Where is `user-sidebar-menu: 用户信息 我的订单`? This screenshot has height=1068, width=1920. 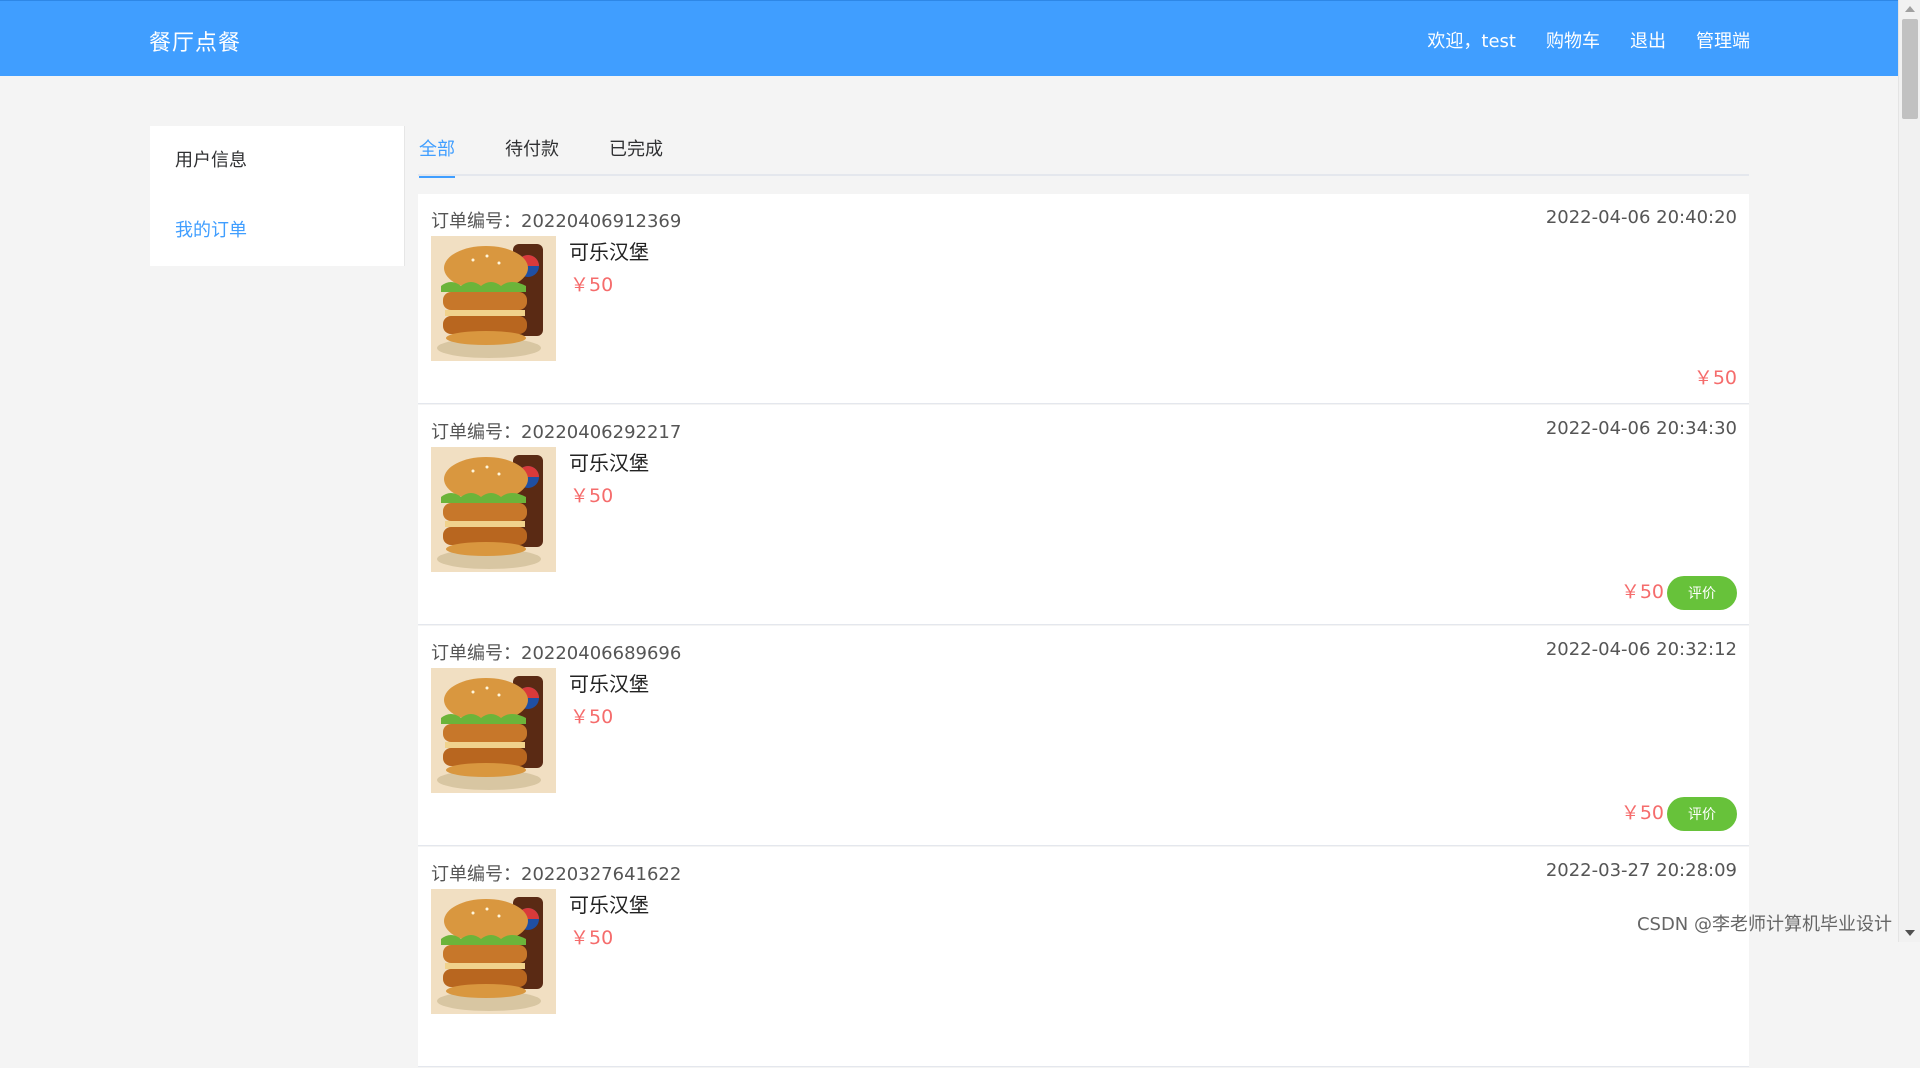 user-sidebar-menu: 用户信息 我的订单 is located at coordinates (277, 196).